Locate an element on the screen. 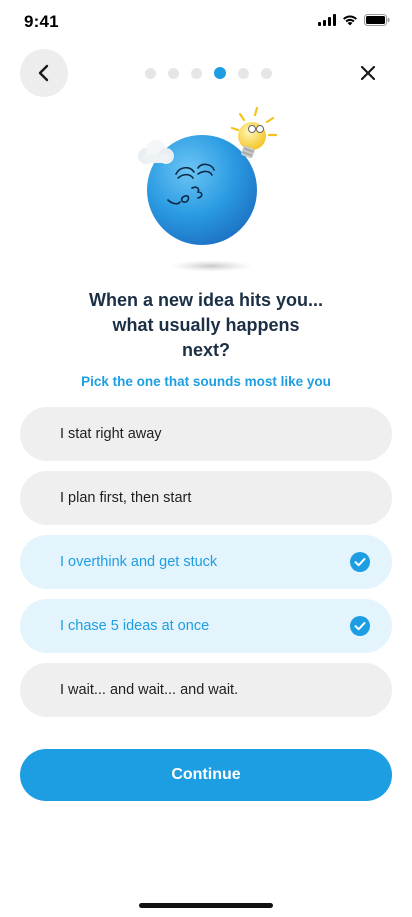  option-item: I overthink and get stuck is located at coordinates (206, 562).